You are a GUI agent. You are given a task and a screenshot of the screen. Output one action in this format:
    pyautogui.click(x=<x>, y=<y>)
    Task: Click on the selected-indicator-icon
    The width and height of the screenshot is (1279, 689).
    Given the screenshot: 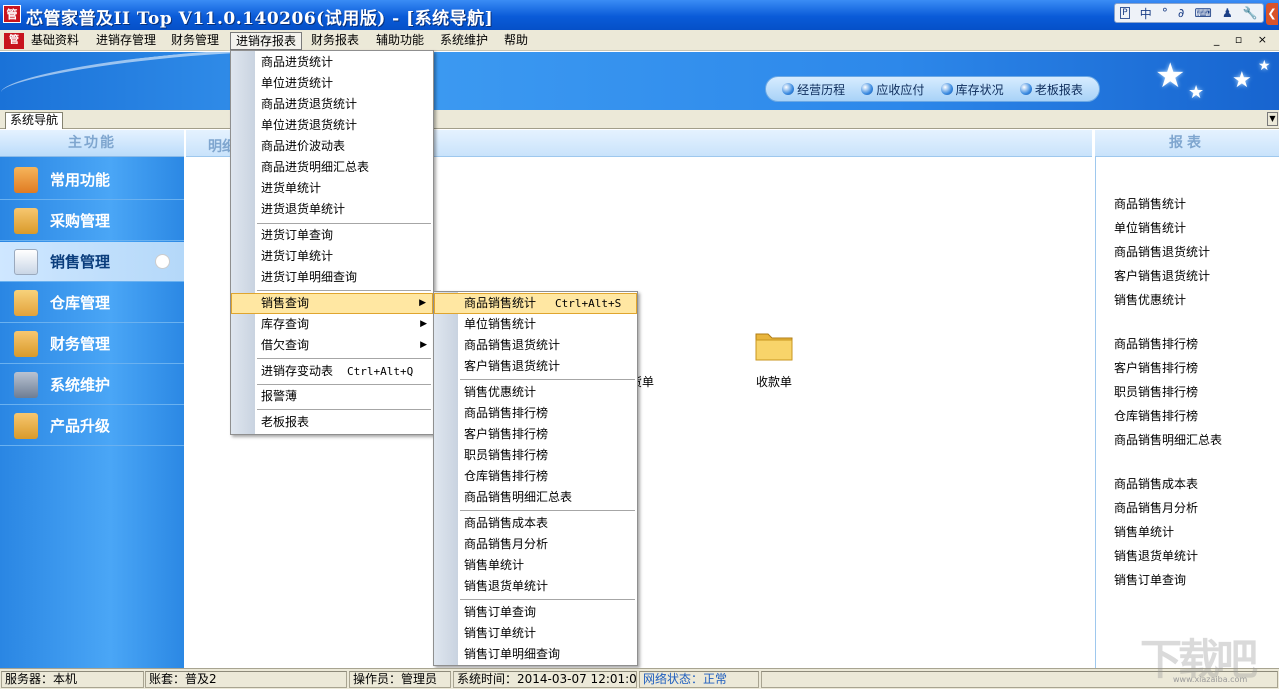 What is the action you would take?
    pyautogui.click(x=162, y=261)
    